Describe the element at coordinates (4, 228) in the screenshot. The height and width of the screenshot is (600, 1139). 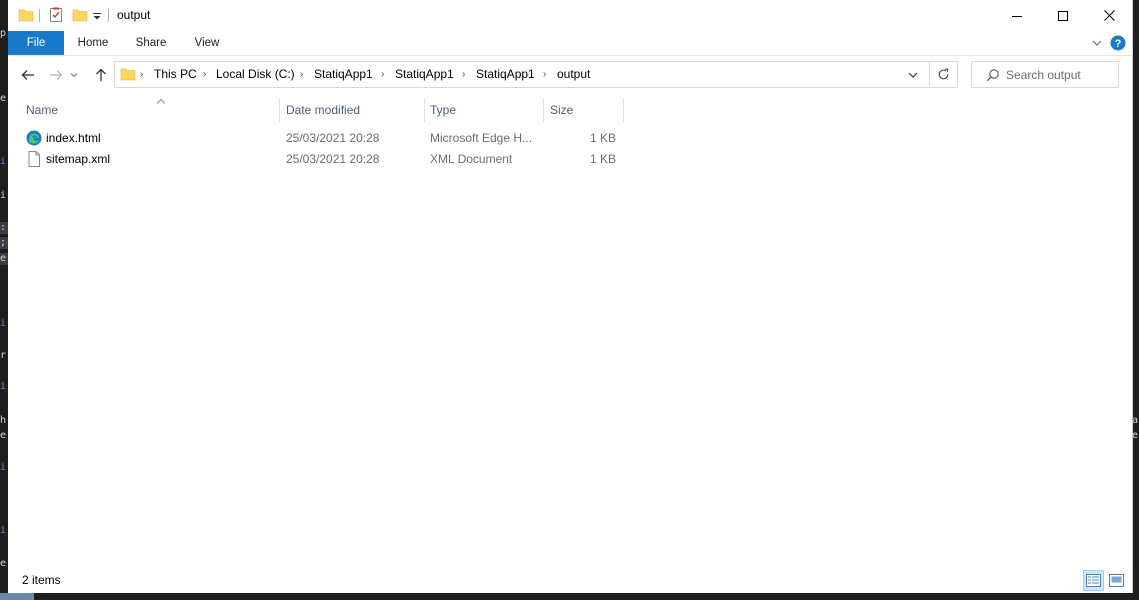
I see `background-code-glyph: :` at that location.